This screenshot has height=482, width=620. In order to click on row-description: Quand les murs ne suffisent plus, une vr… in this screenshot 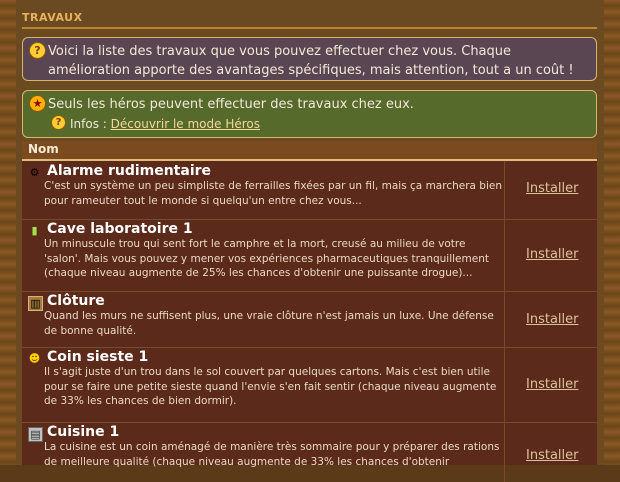, I will do `click(269, 323)`.